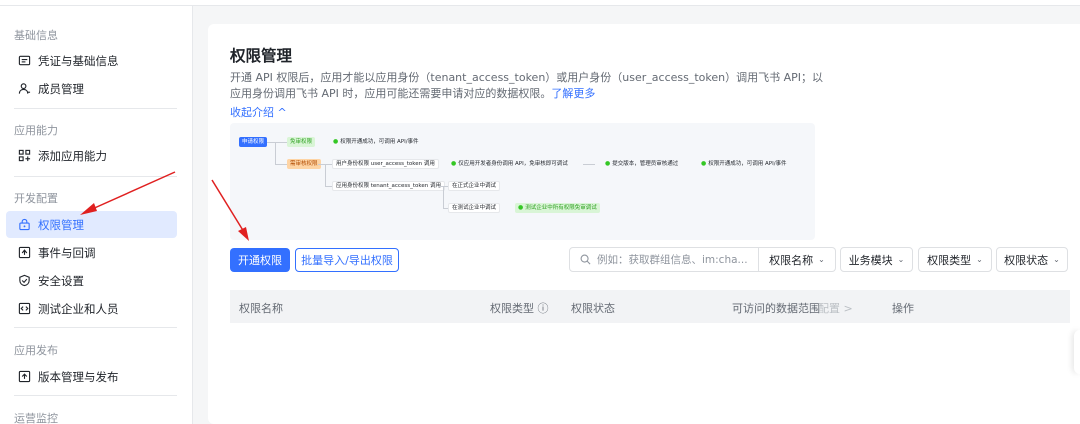  Describe the element at coordinates (24, 377) in the screenshot. I see `upload-icon` at that location.